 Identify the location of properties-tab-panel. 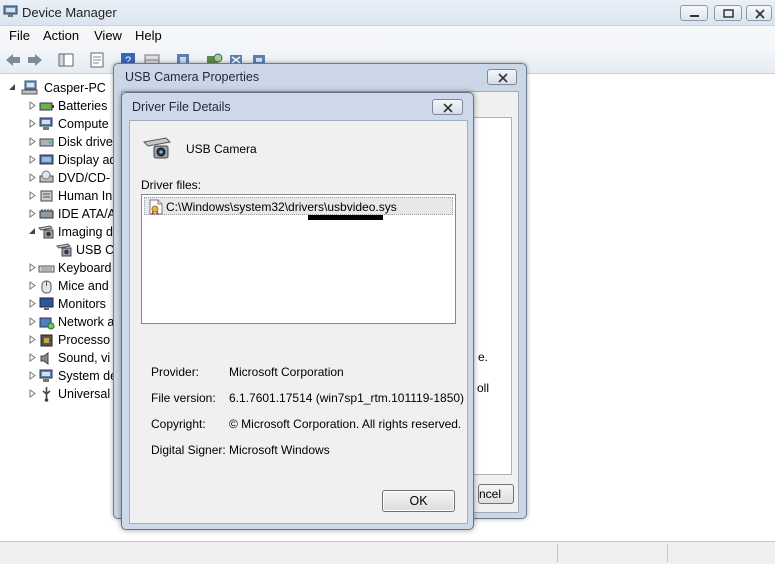
(492, 296).